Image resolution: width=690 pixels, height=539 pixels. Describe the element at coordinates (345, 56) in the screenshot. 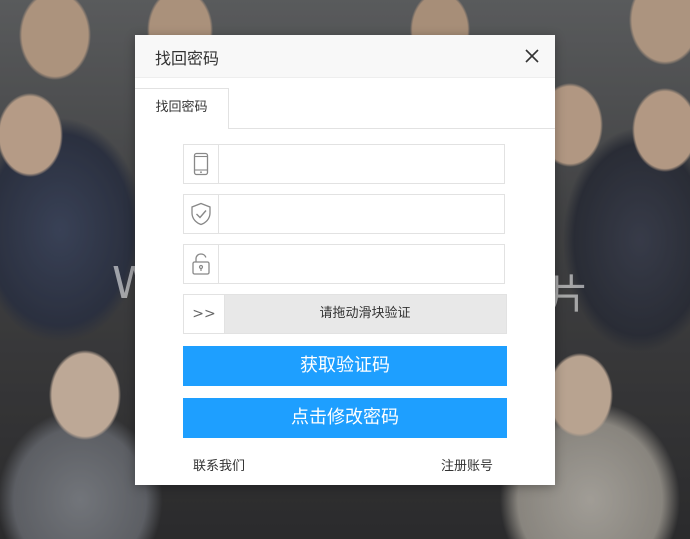

I see `dialog-header: 找回密码` at that location.